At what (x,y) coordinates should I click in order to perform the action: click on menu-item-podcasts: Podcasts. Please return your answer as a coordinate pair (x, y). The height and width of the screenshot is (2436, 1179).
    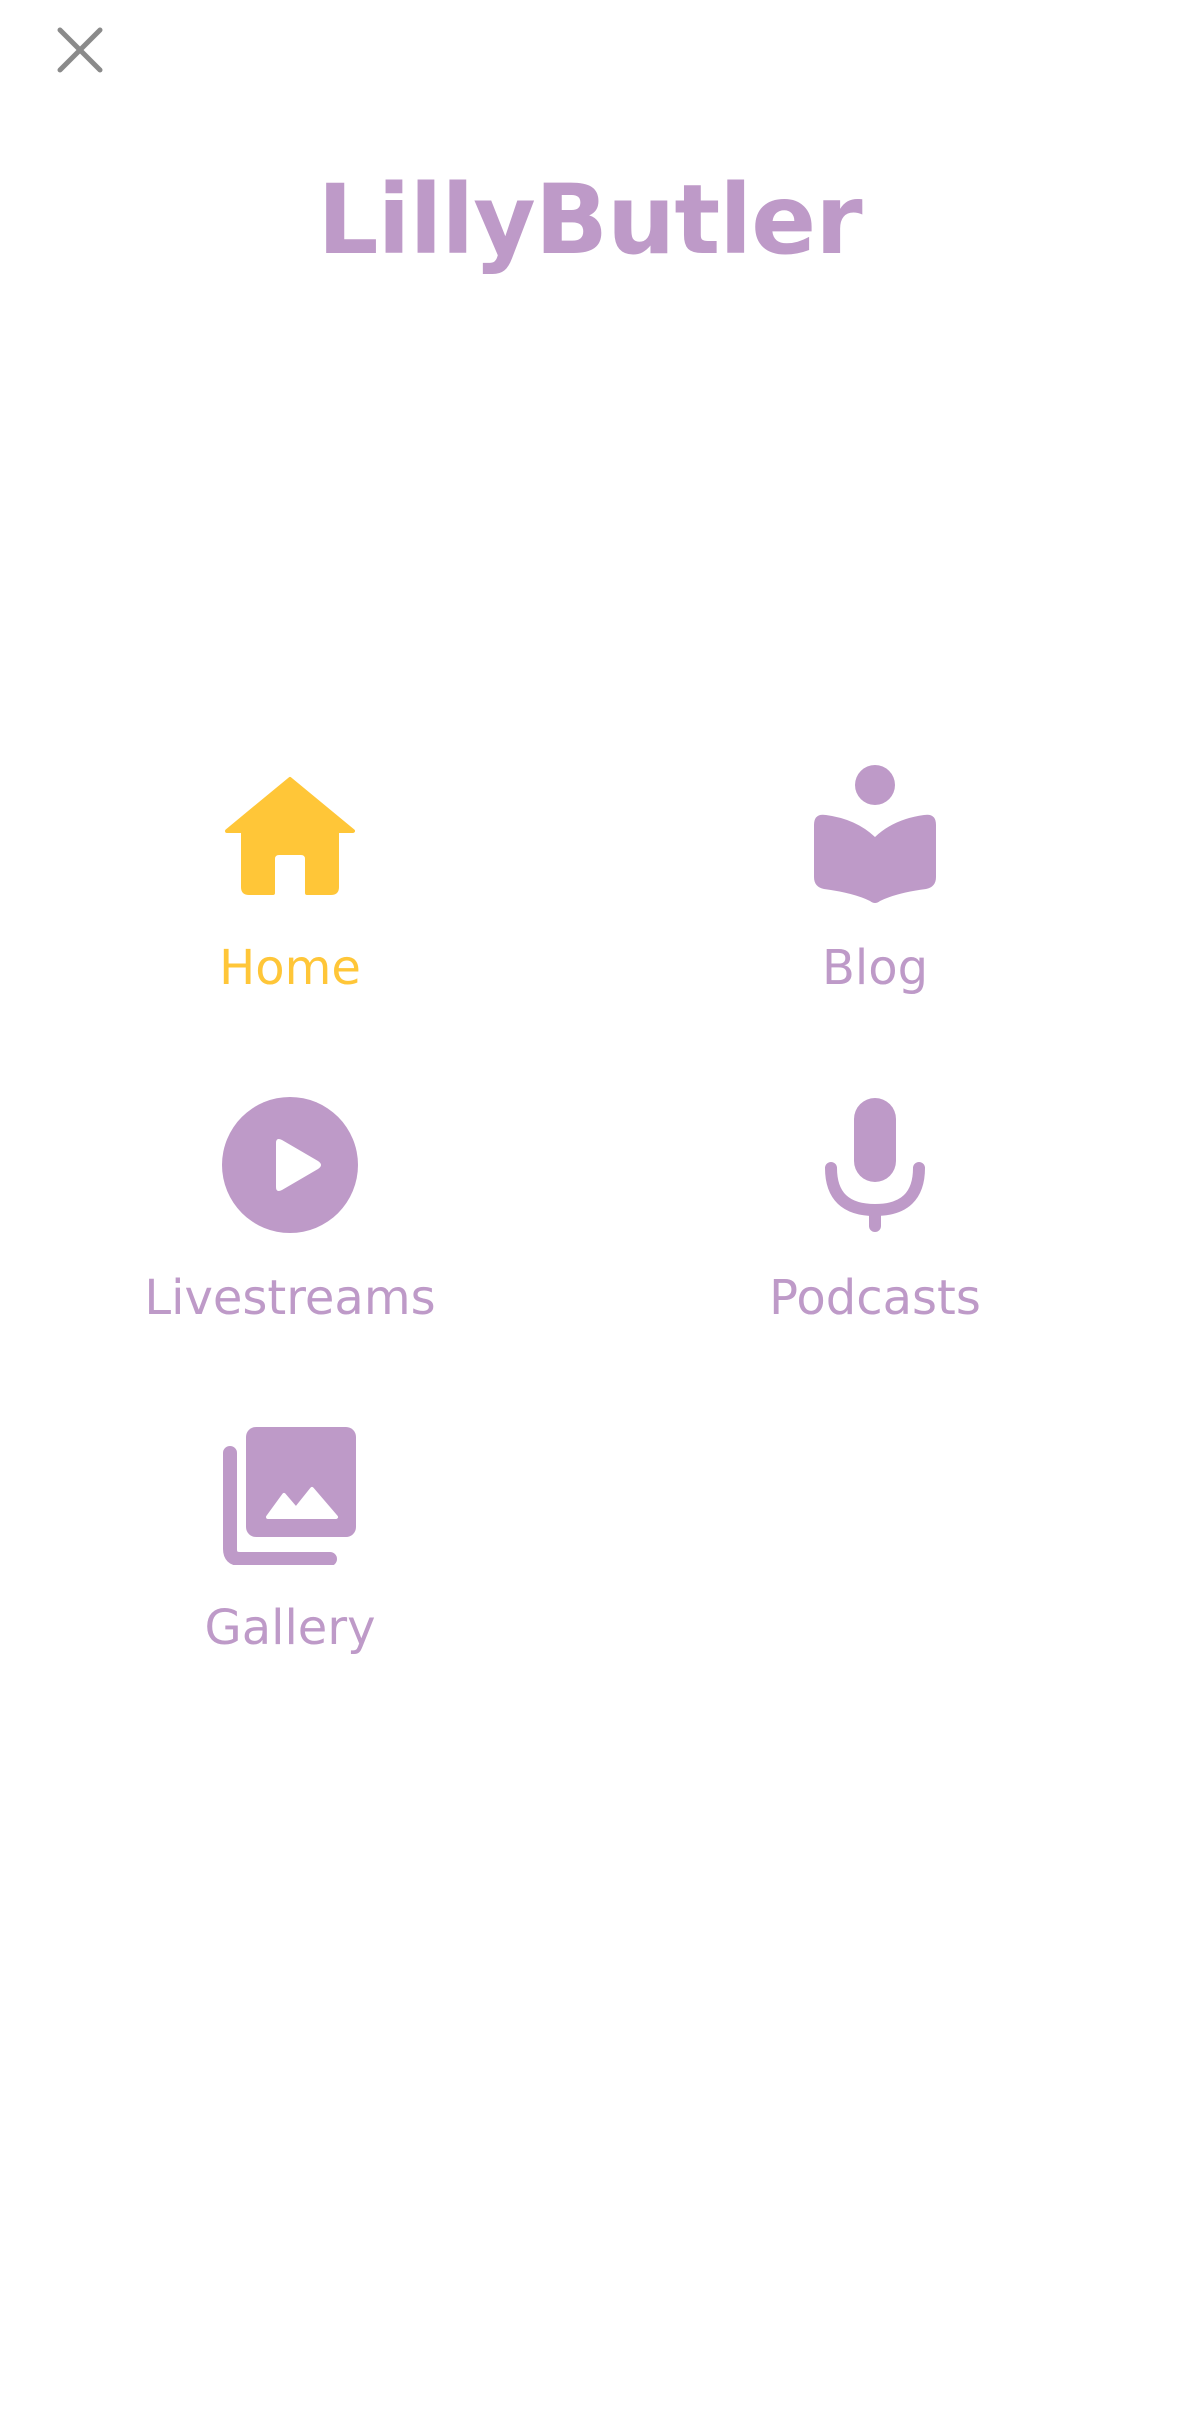
    Looking at the image, I should click on (875, 1209).